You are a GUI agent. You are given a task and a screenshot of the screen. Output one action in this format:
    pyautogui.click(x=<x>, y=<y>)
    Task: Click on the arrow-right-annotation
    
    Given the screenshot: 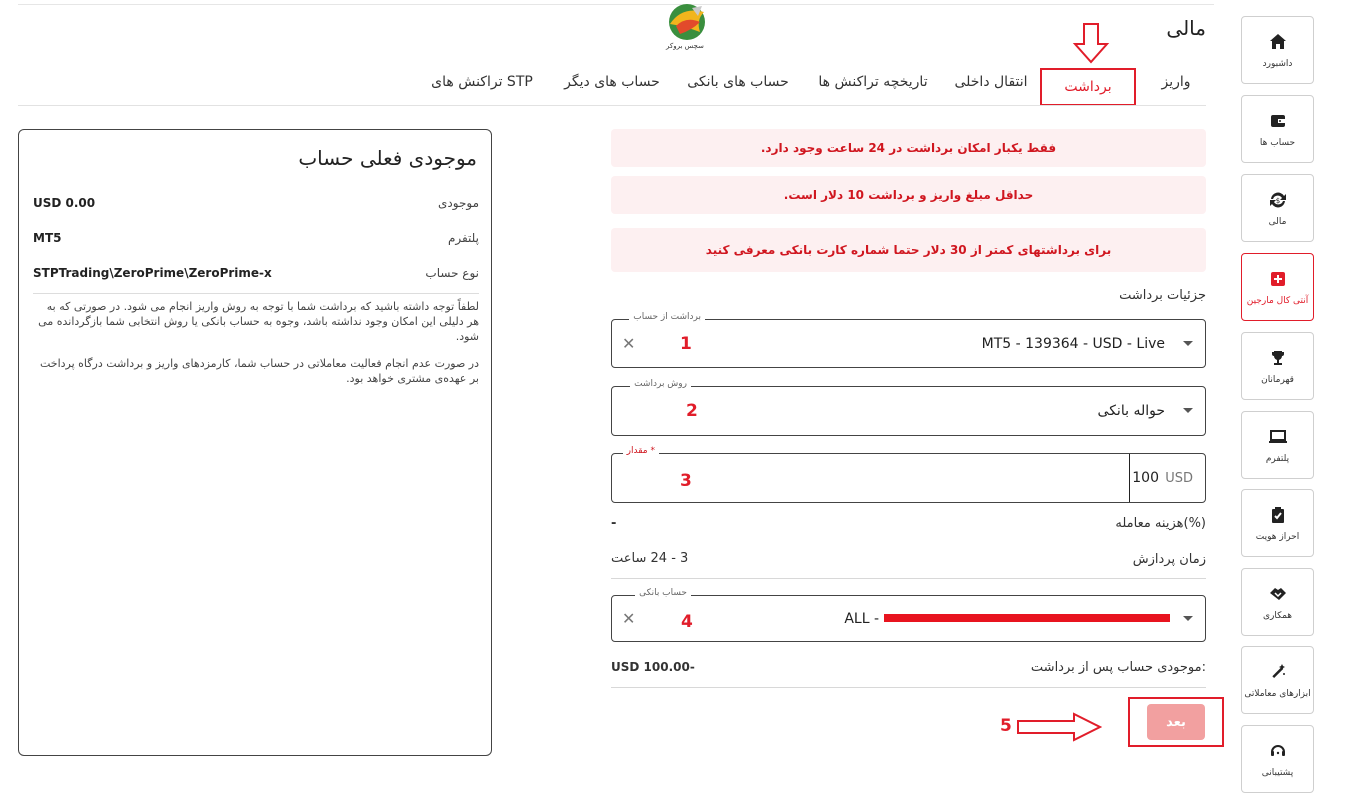 What is the action you would take?
    pyautogui.click(x=1059, y=727)
    